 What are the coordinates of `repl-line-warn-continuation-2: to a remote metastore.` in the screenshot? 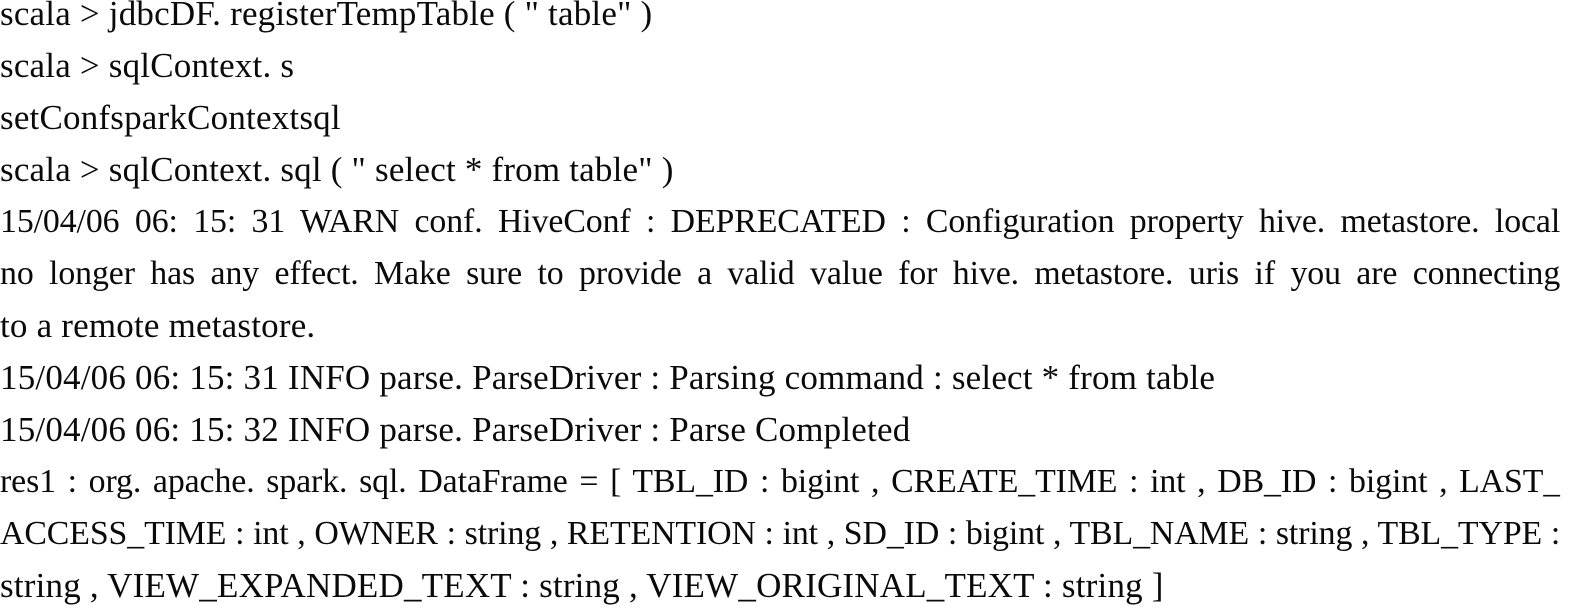 It's located at (158, 325).